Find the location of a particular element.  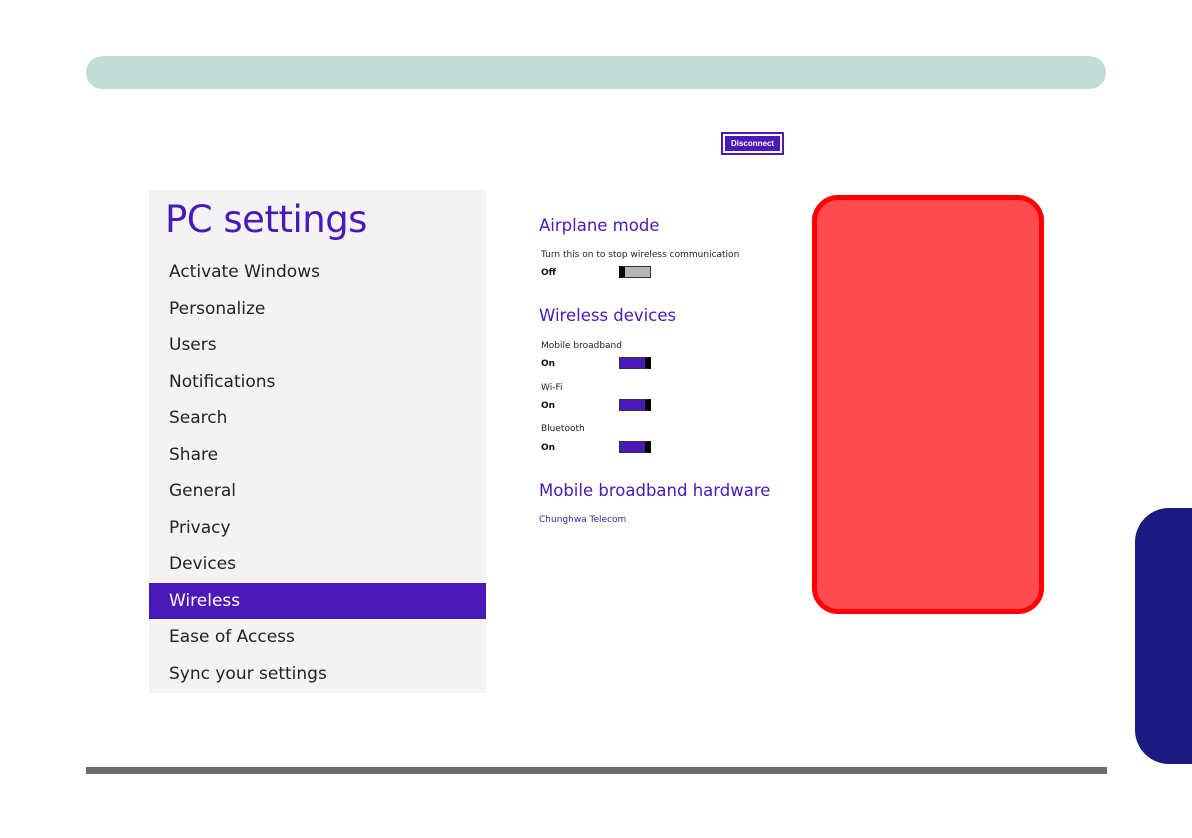

mobile-broadband-label: Mobile broadband is located at coordinates (581, 346).